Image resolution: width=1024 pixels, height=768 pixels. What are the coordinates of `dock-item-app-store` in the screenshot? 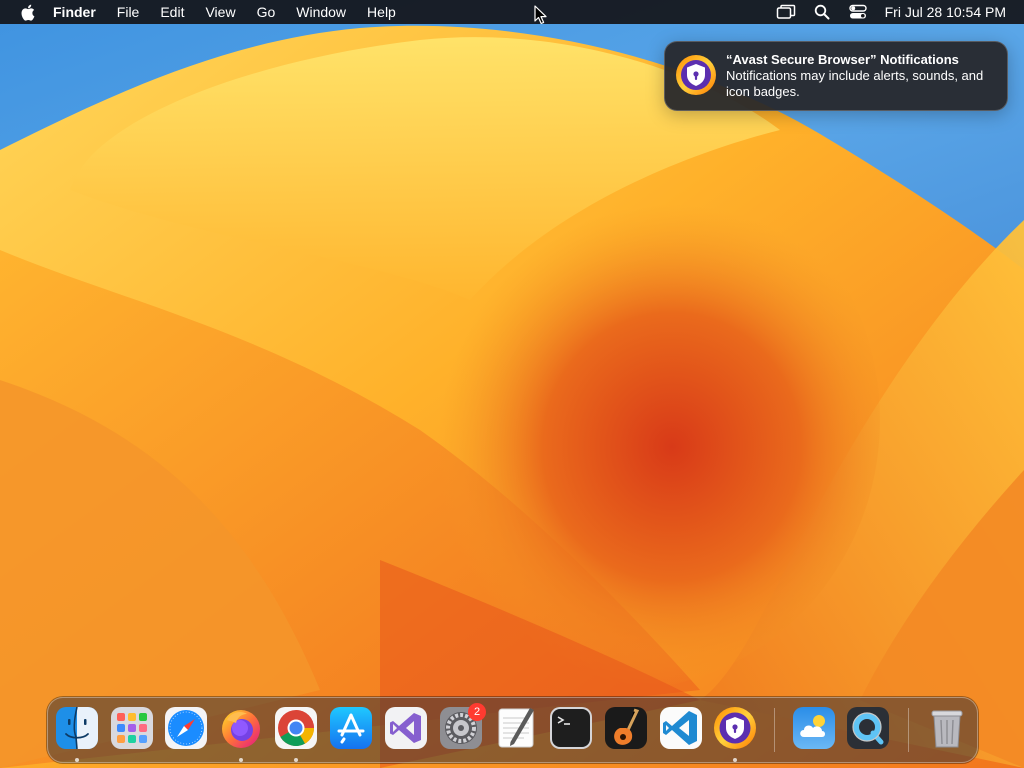 It's located at (351, 728).